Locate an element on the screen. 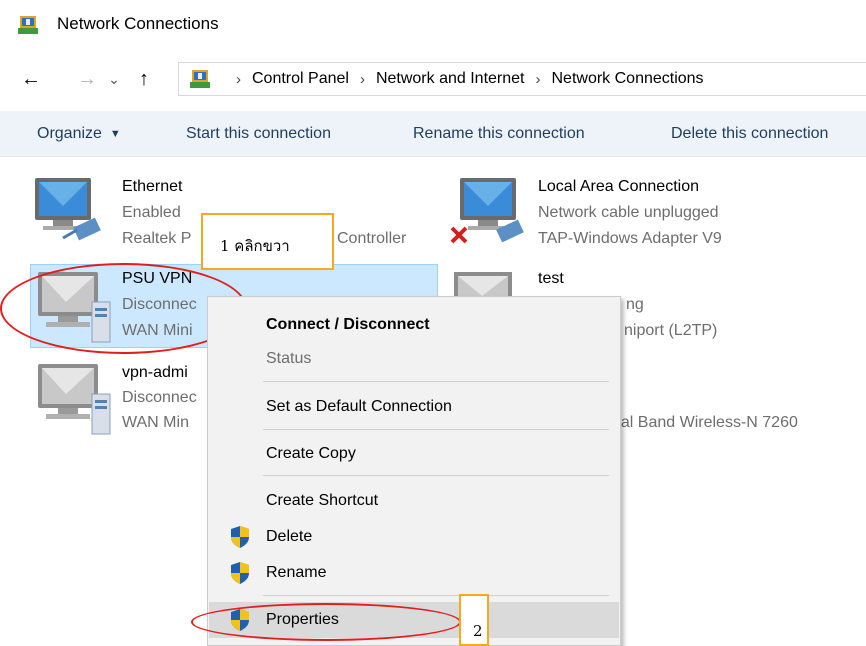 The width and height of the screenshot is (866, 646). connection-status: ng is located at coordinates (635, 304).